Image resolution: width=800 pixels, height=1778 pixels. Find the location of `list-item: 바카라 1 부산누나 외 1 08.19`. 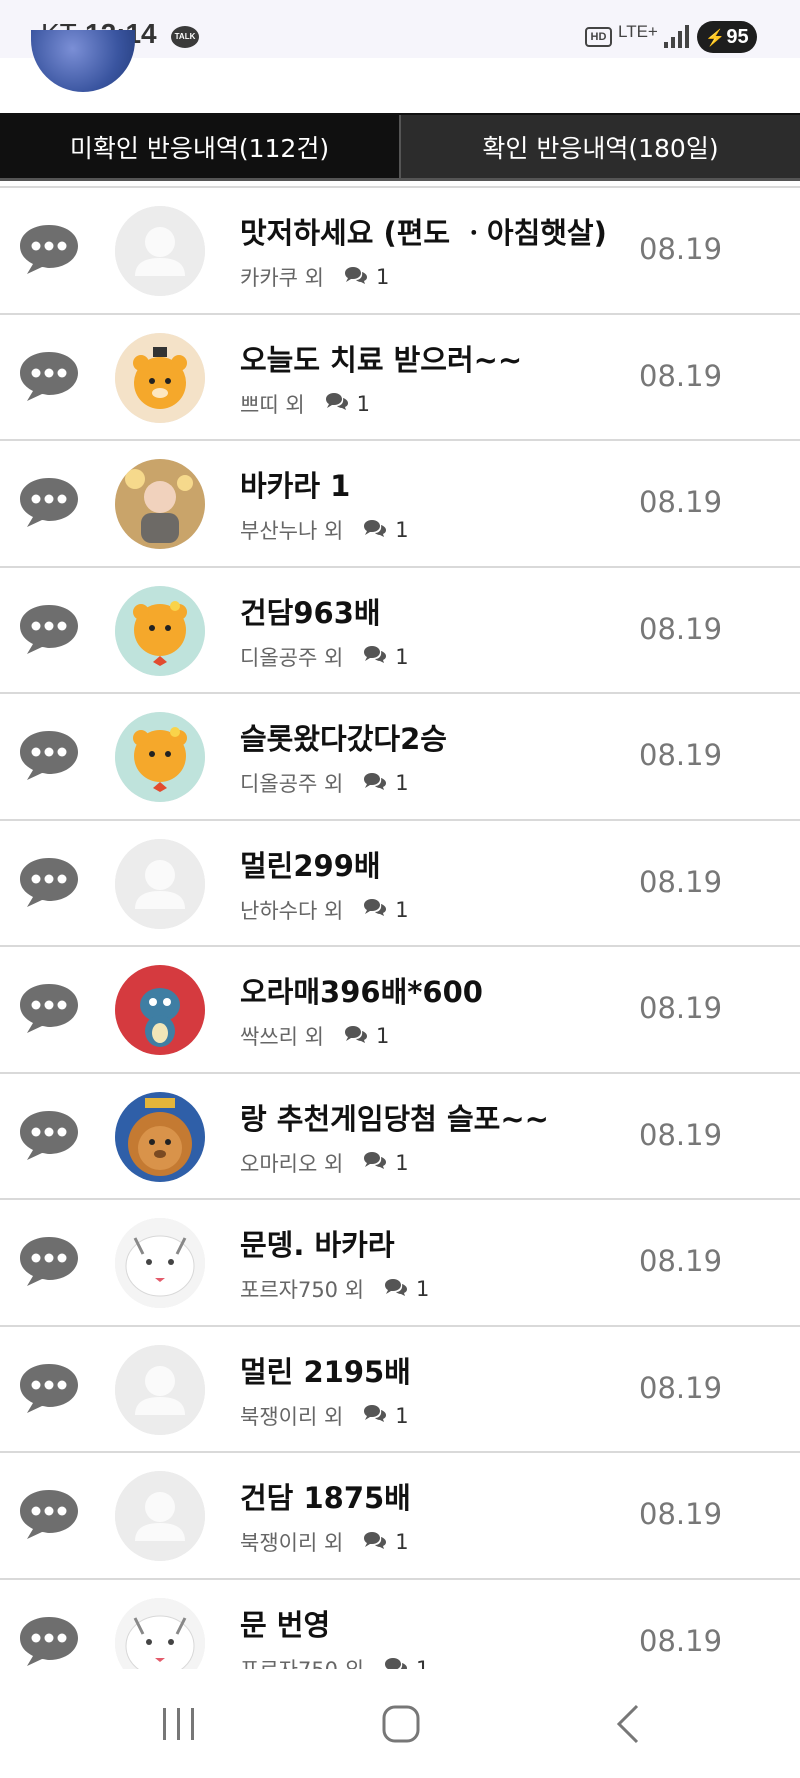

list-item: 바카라 1 부산누나 외 1 08.19 is located at coordinates (400, 504).